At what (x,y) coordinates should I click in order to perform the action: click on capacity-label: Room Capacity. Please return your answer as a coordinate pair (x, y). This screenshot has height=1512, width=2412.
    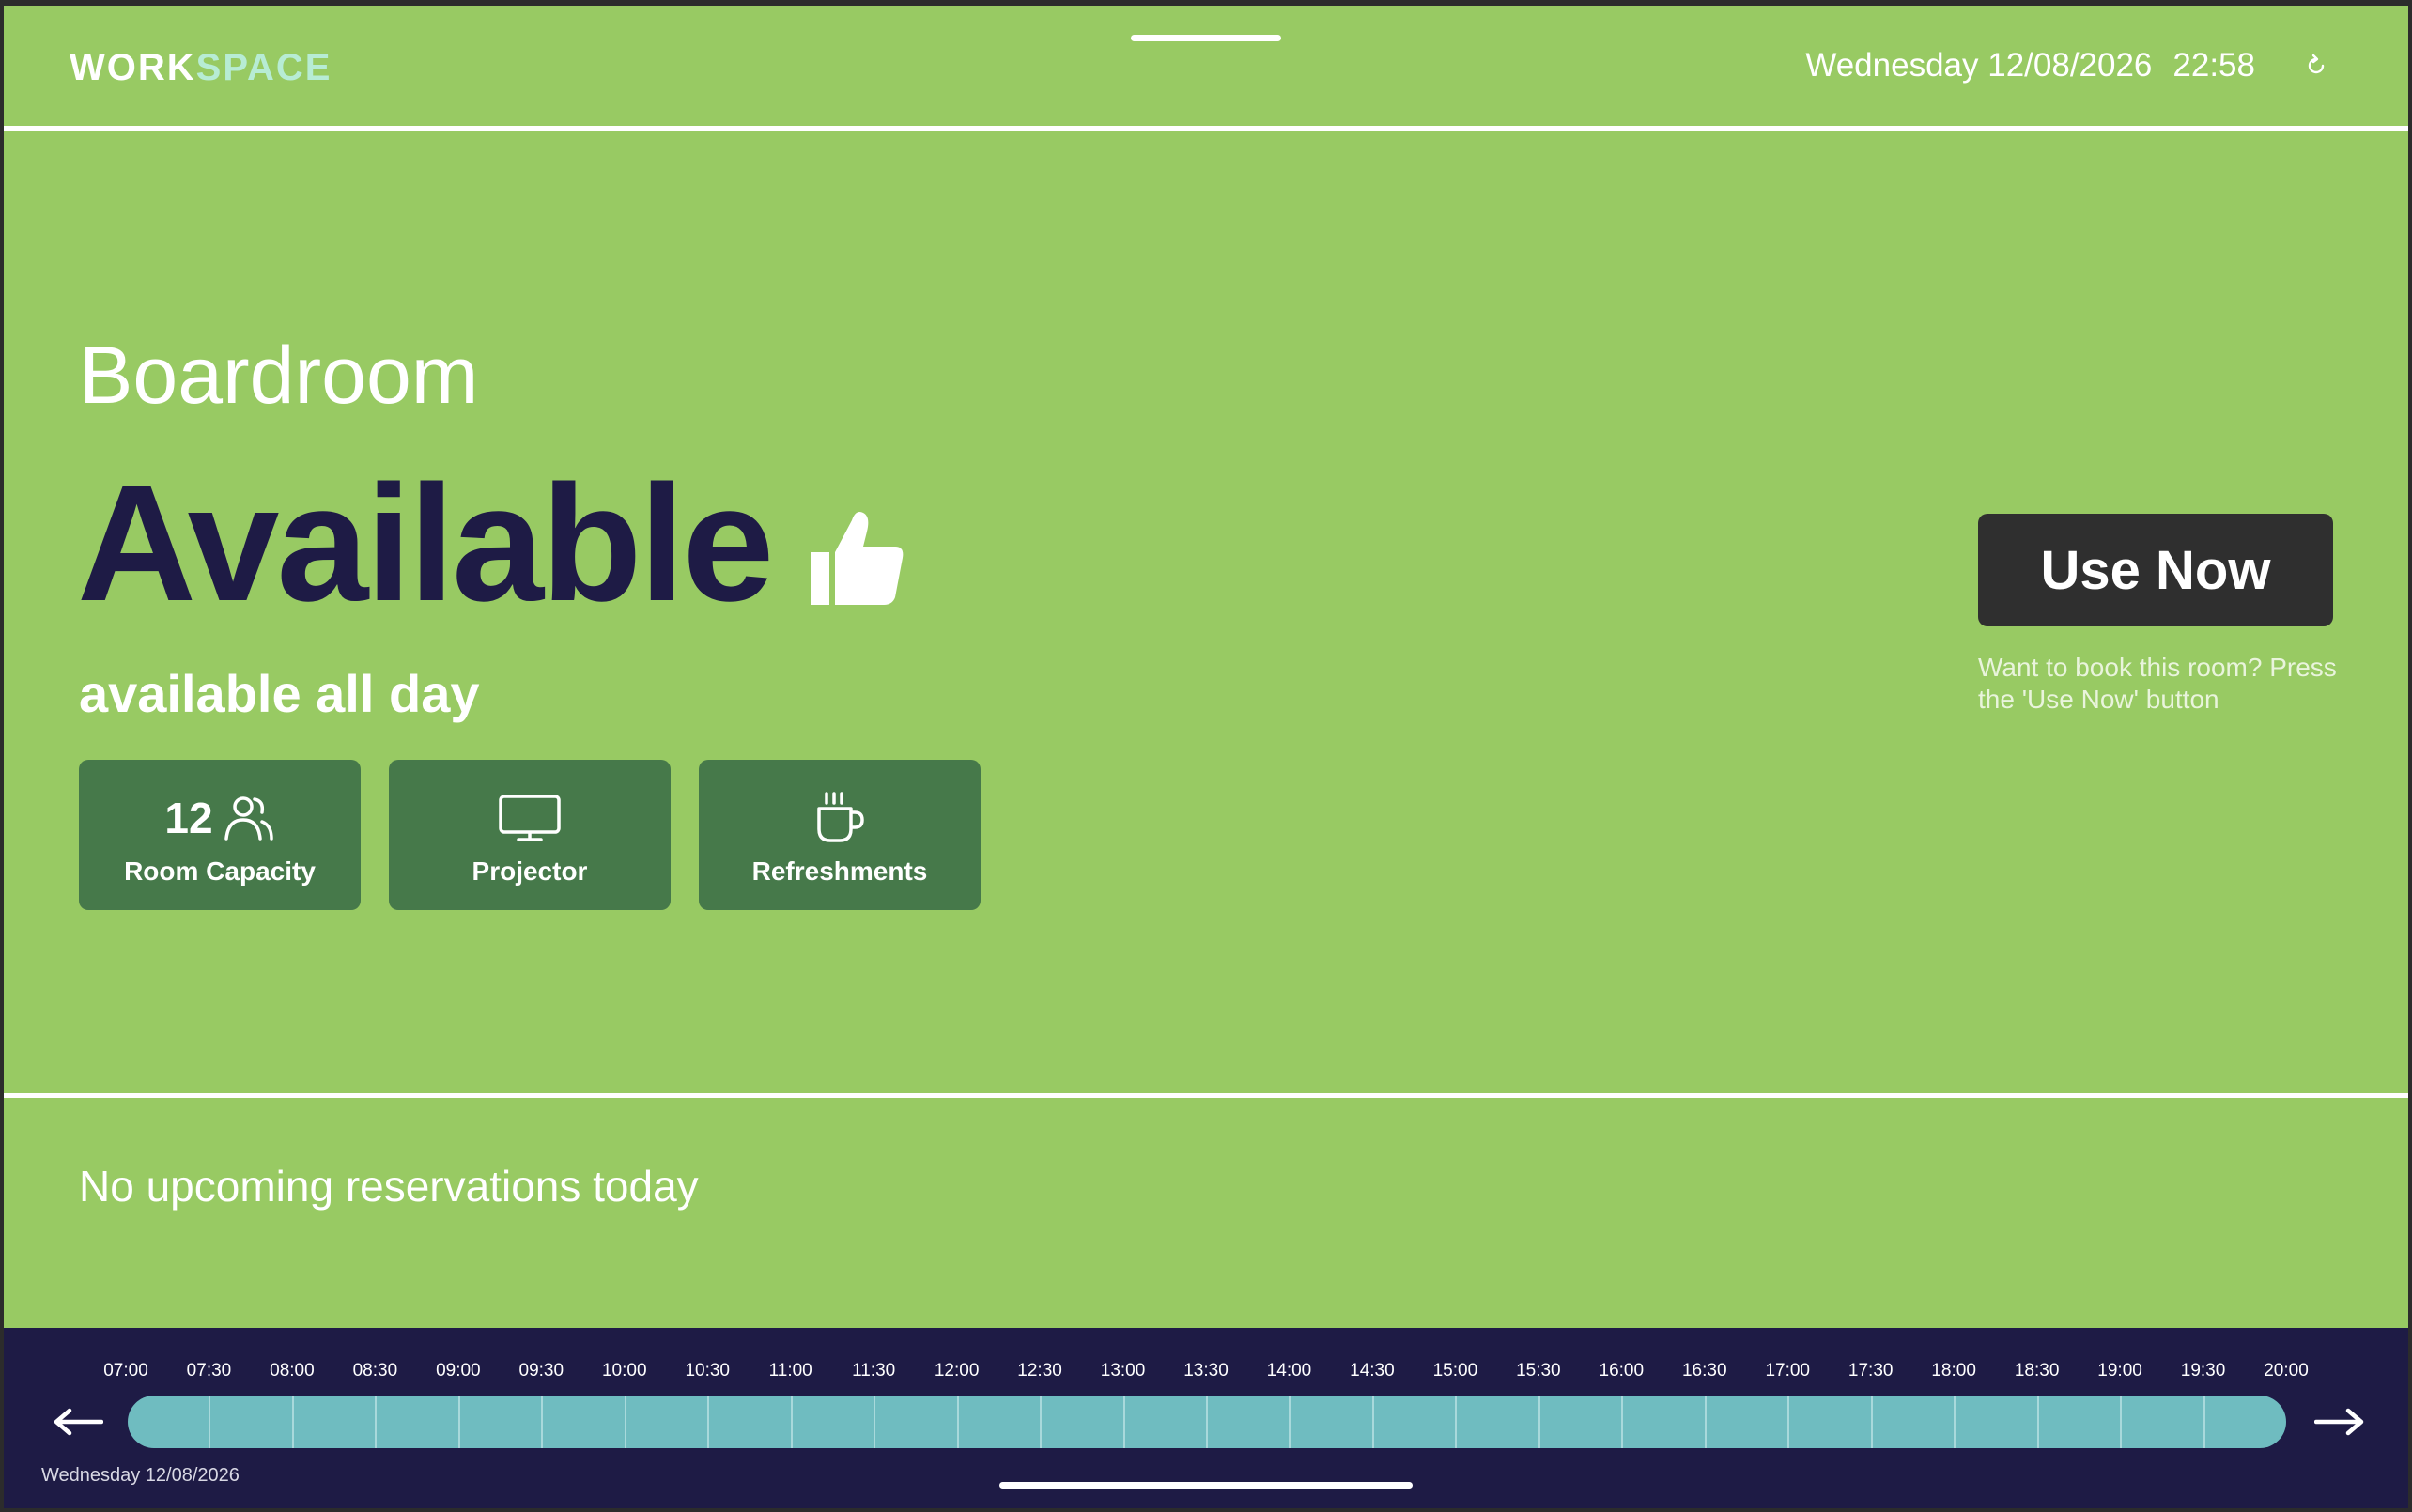
    Looking at the image, I should click on (220, 871).